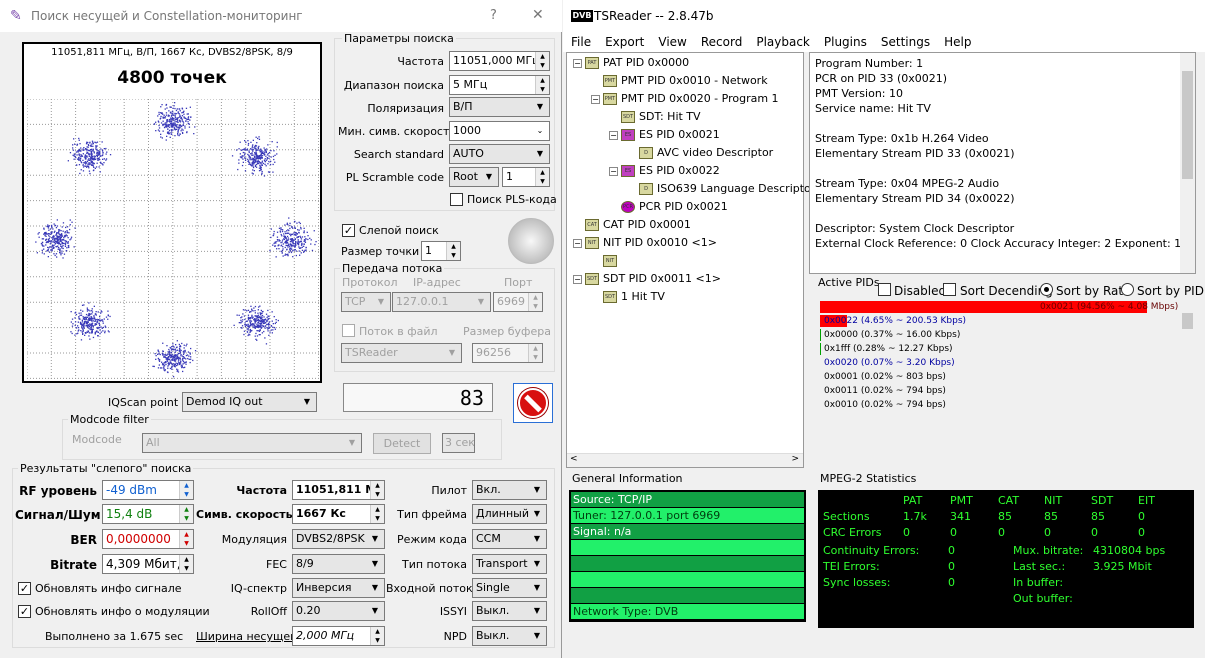 Image resolution: width=1205 pixels, height=658 pixels. I want to click on mux-label: Mux. bitrate:, so click(1048, 550).